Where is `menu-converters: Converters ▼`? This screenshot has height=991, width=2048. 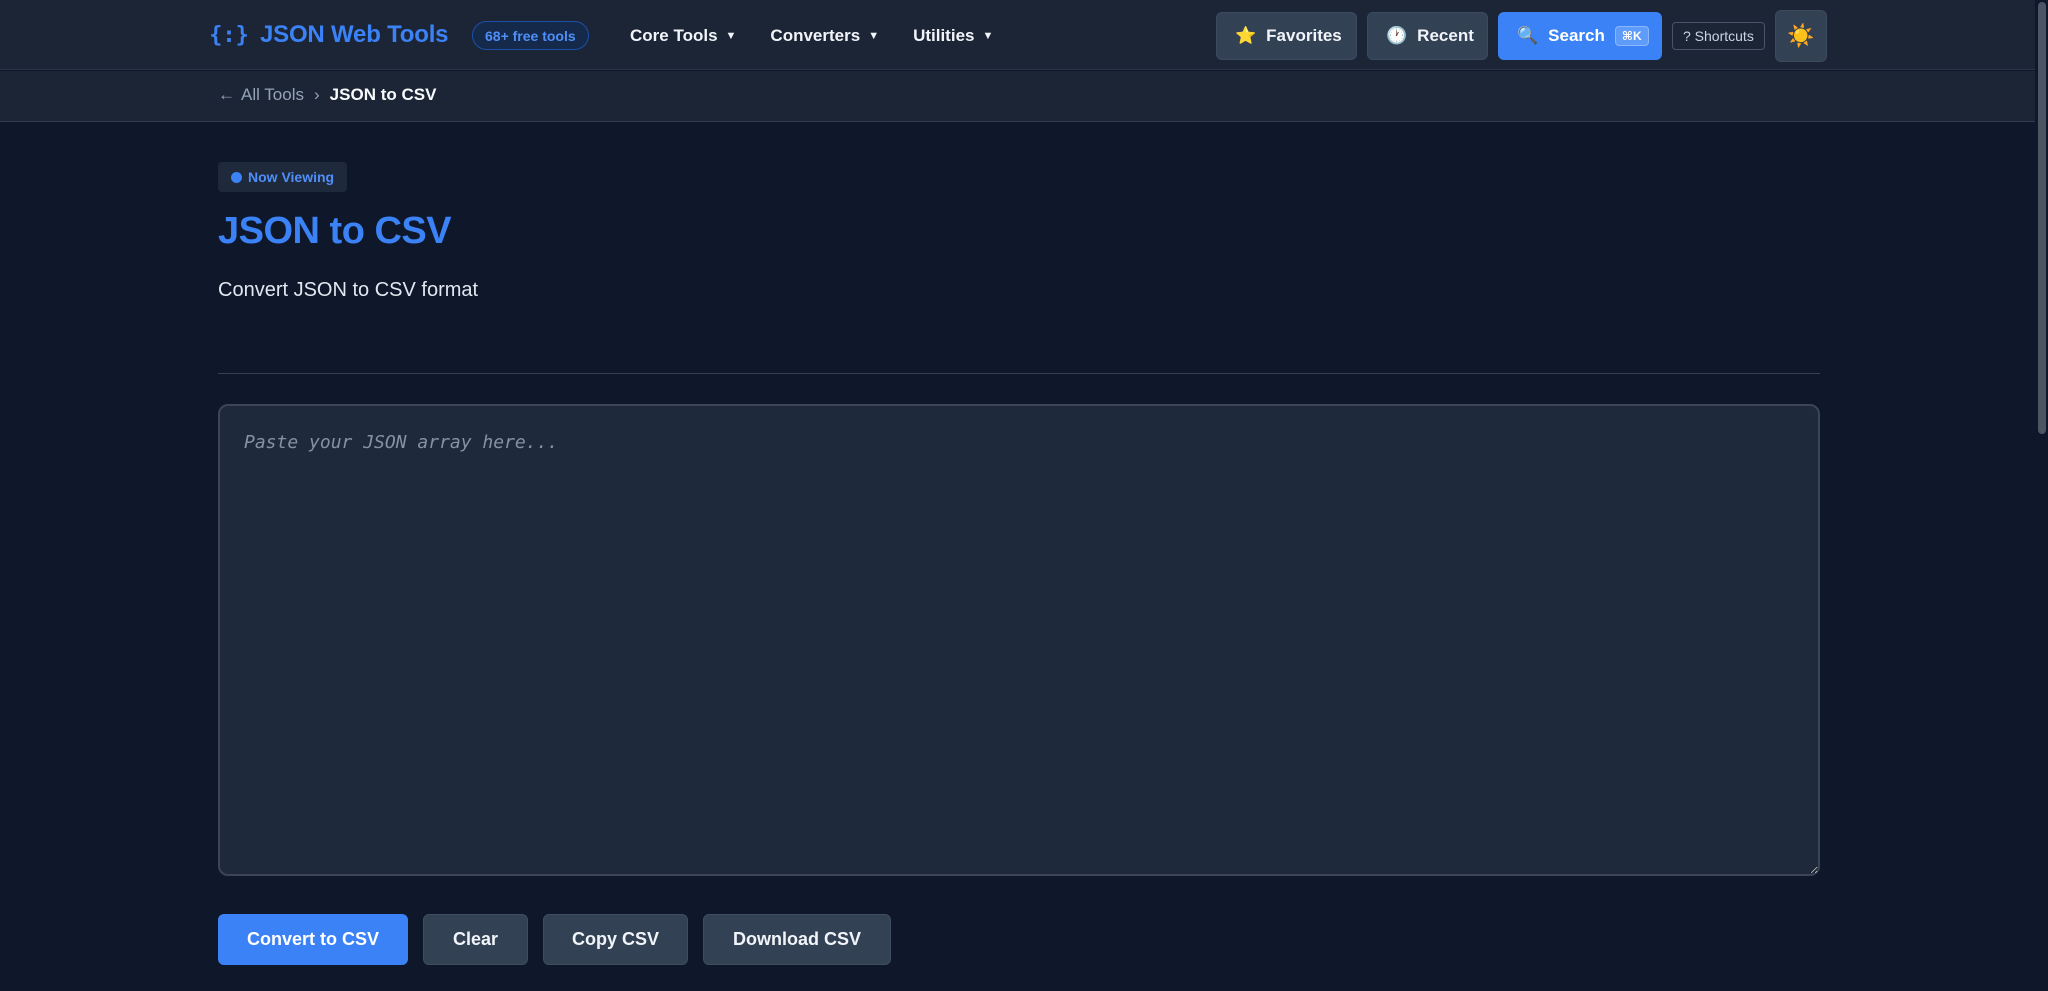 menu-converters: Converters ▼ is located at coordinates (824, 36).